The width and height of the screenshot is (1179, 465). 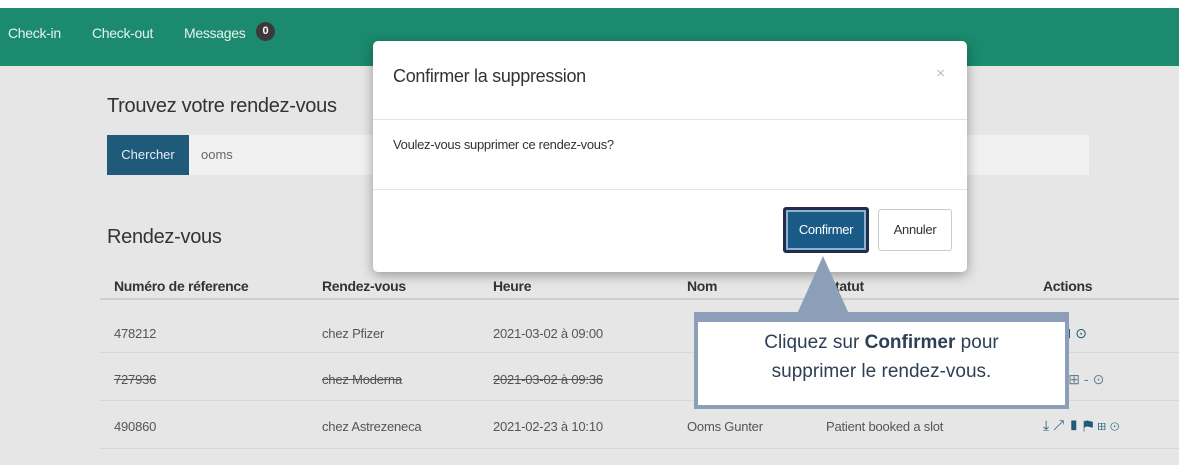 I want to click on appointments-title: Rendez-vous, so click(x=164, y=237).